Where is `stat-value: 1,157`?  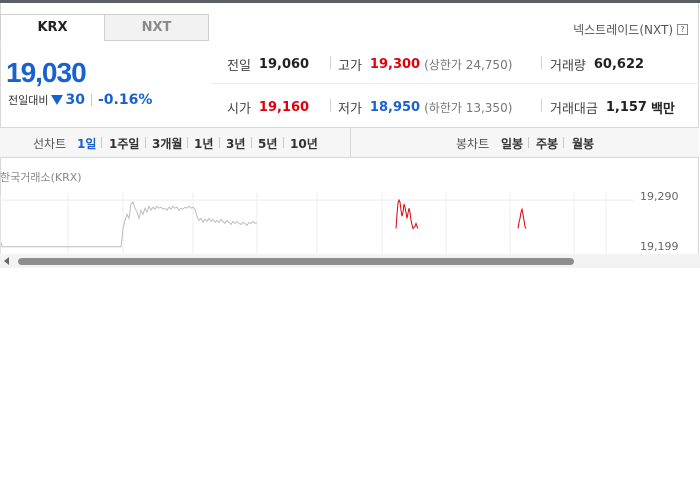 stat-value: 1,157 is located at coordinates (626, 107).